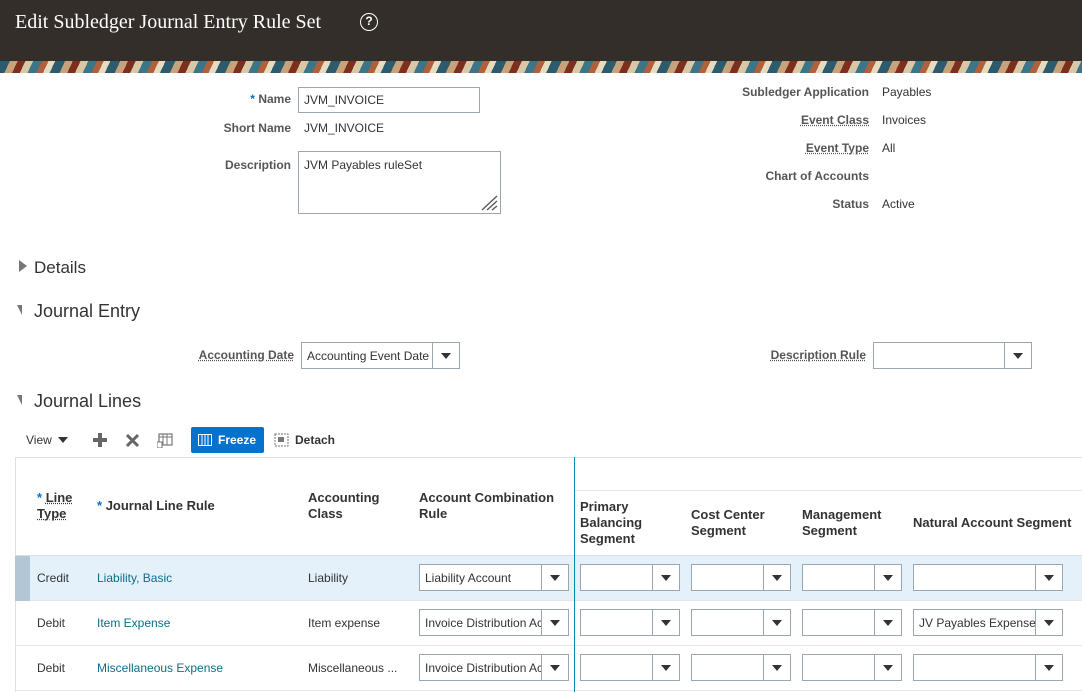  I want to click on name-label: * Name, so click(270, 99).